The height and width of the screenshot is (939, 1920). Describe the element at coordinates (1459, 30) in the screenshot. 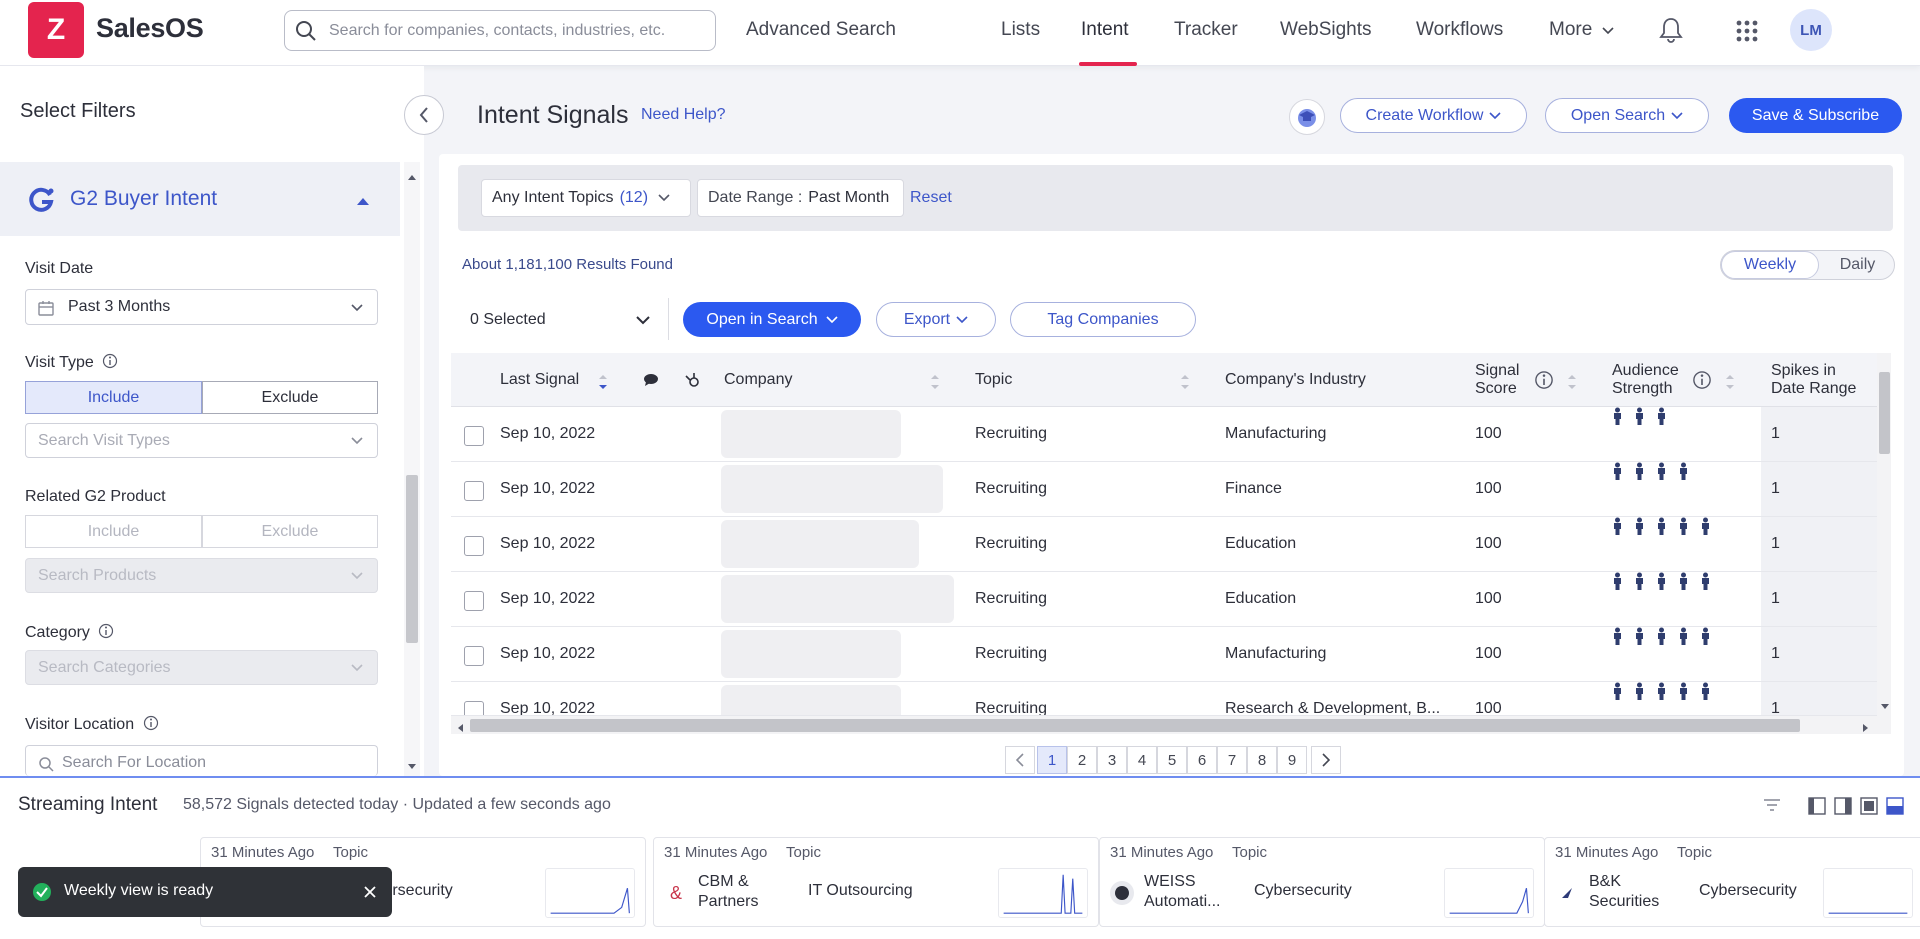

I see `nav-workflows: Workflows` at that location.